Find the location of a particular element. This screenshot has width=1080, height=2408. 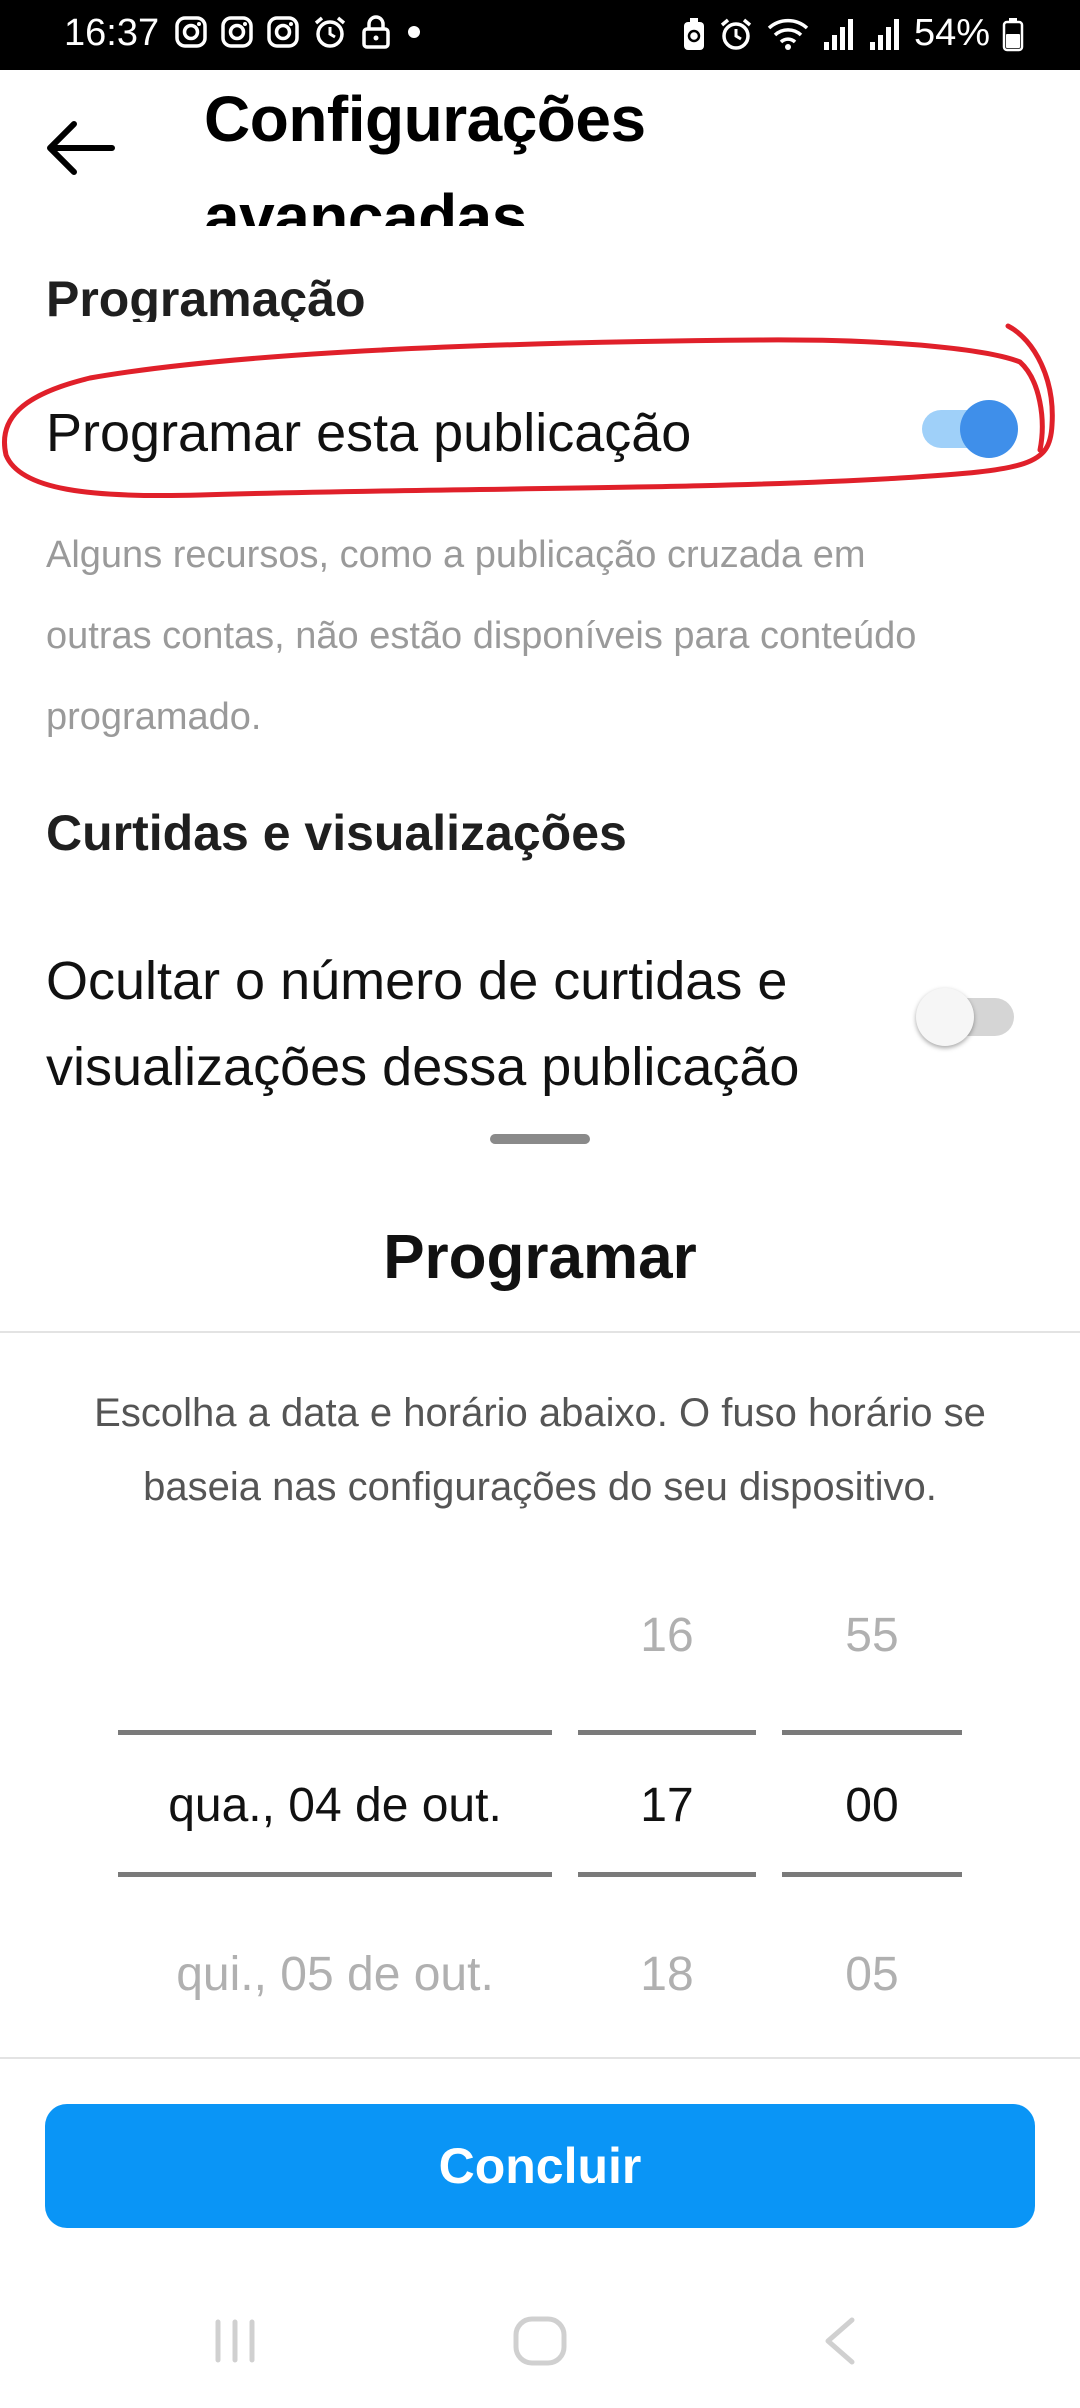

picker-minute-selected: 00 is located at coordinates (872, 1805).